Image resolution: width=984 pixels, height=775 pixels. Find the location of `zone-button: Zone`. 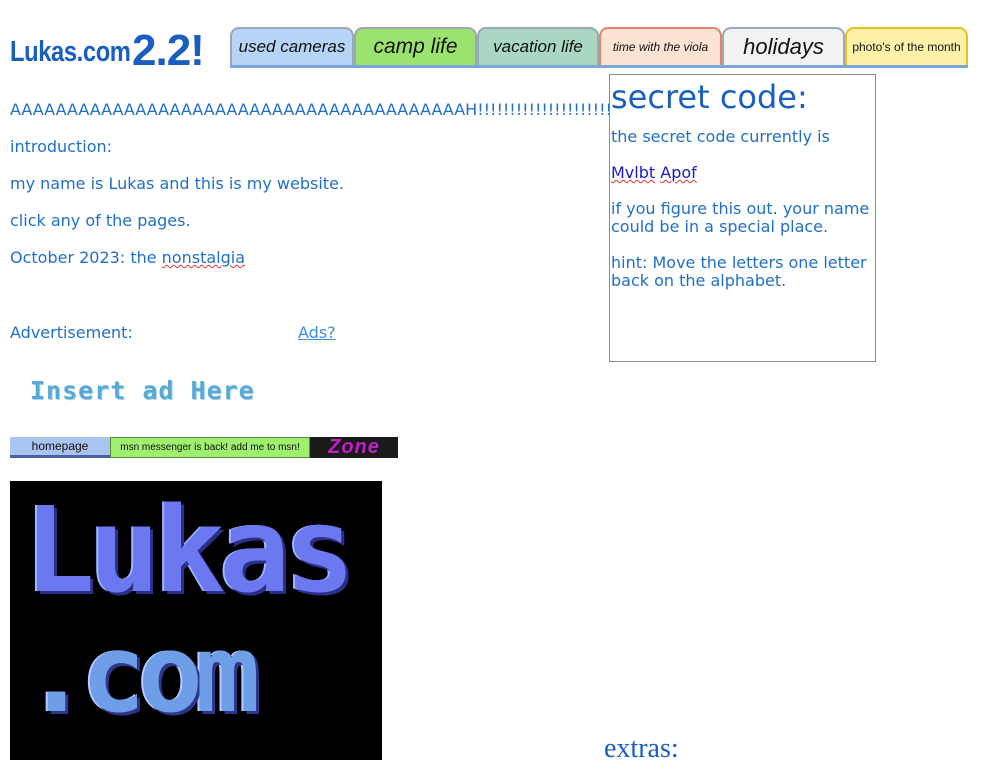

zone-button: Zone is located at coordinates (354, 447).